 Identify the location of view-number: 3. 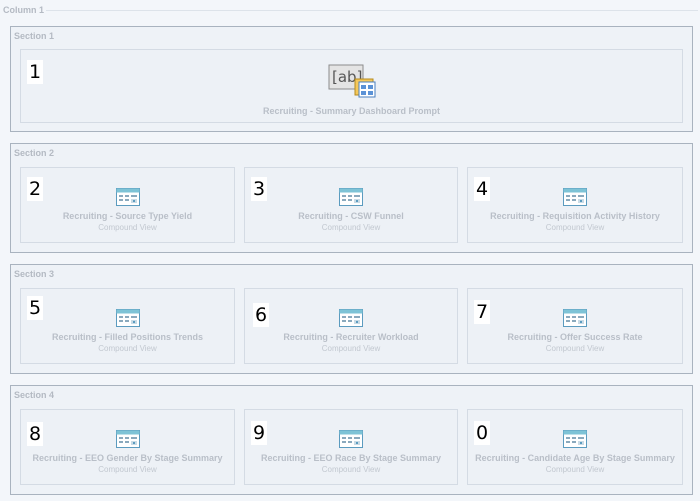
(259, 189).